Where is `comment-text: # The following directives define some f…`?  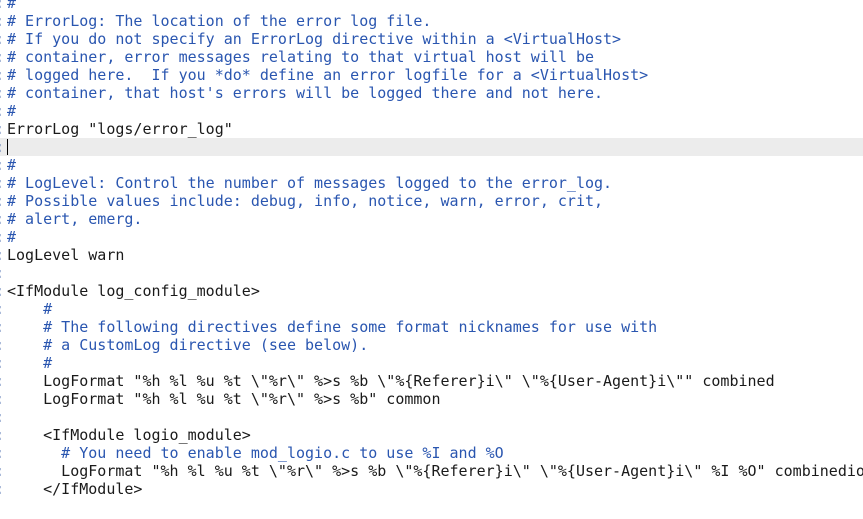
comment-text: # The following directives define some f… is located at coordinates (332, 327).